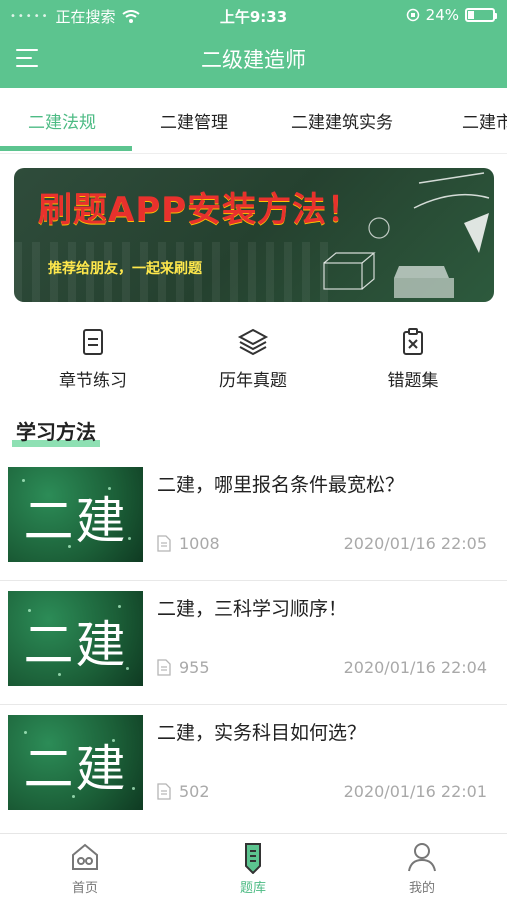 This screenshot has width=507, height=900. I want to click on tabbar-label: 题库, so click(252, 888).